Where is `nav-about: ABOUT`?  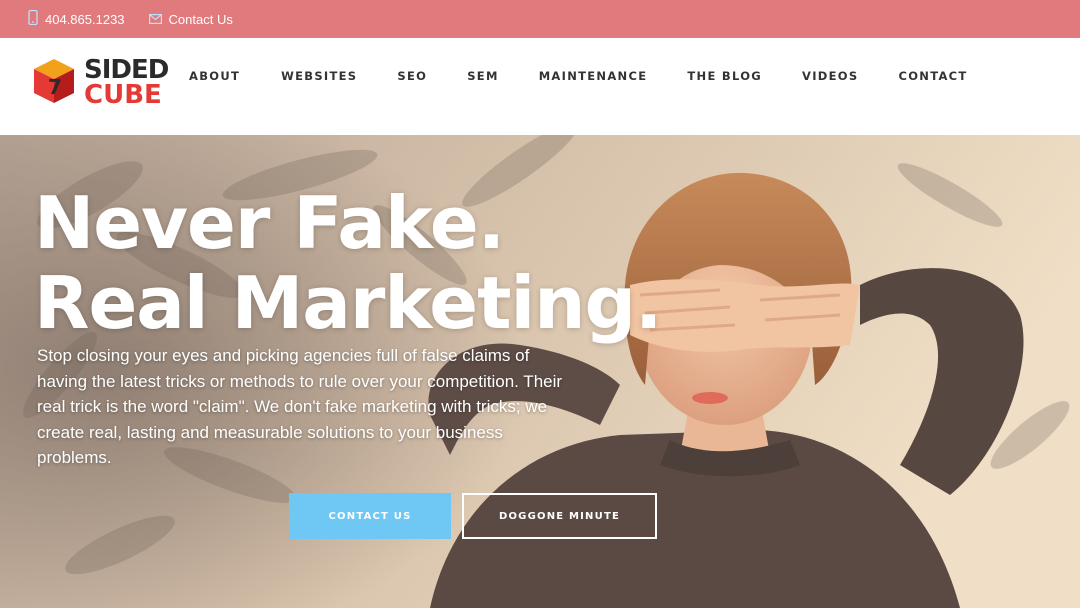 nav-about: ABOUT is located at coordinates (214, 76).